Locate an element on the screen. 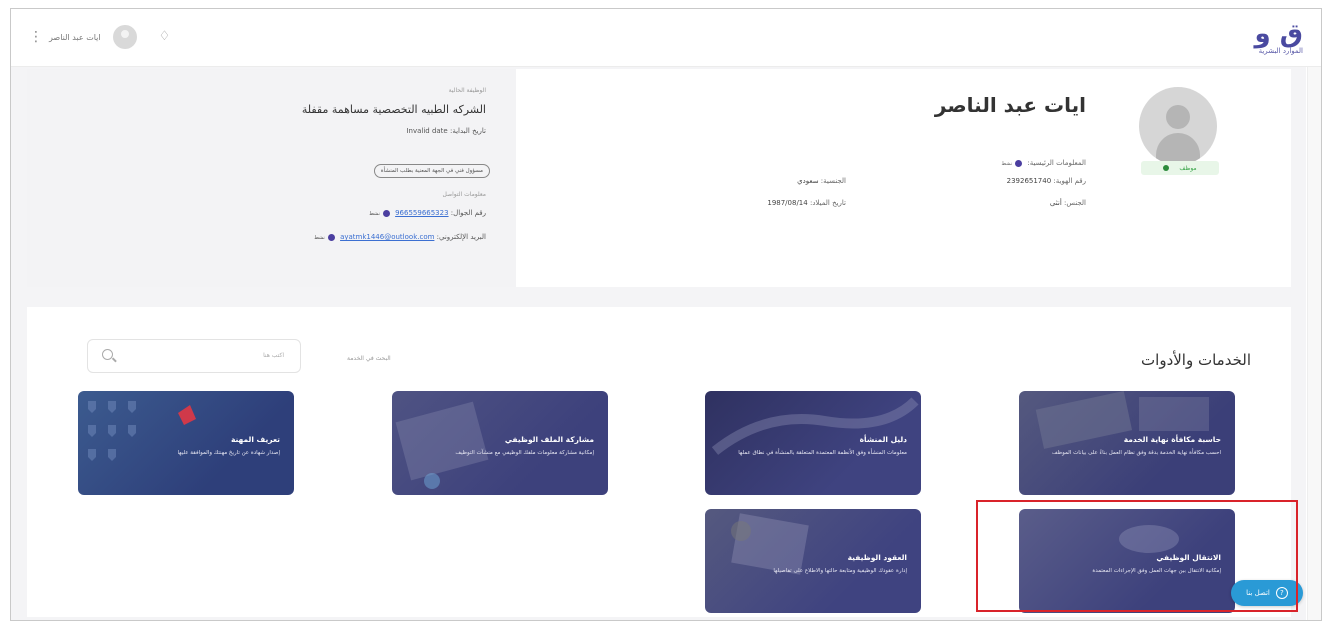  kebab-icon: ⋮ is located at coordinates (36, 37).